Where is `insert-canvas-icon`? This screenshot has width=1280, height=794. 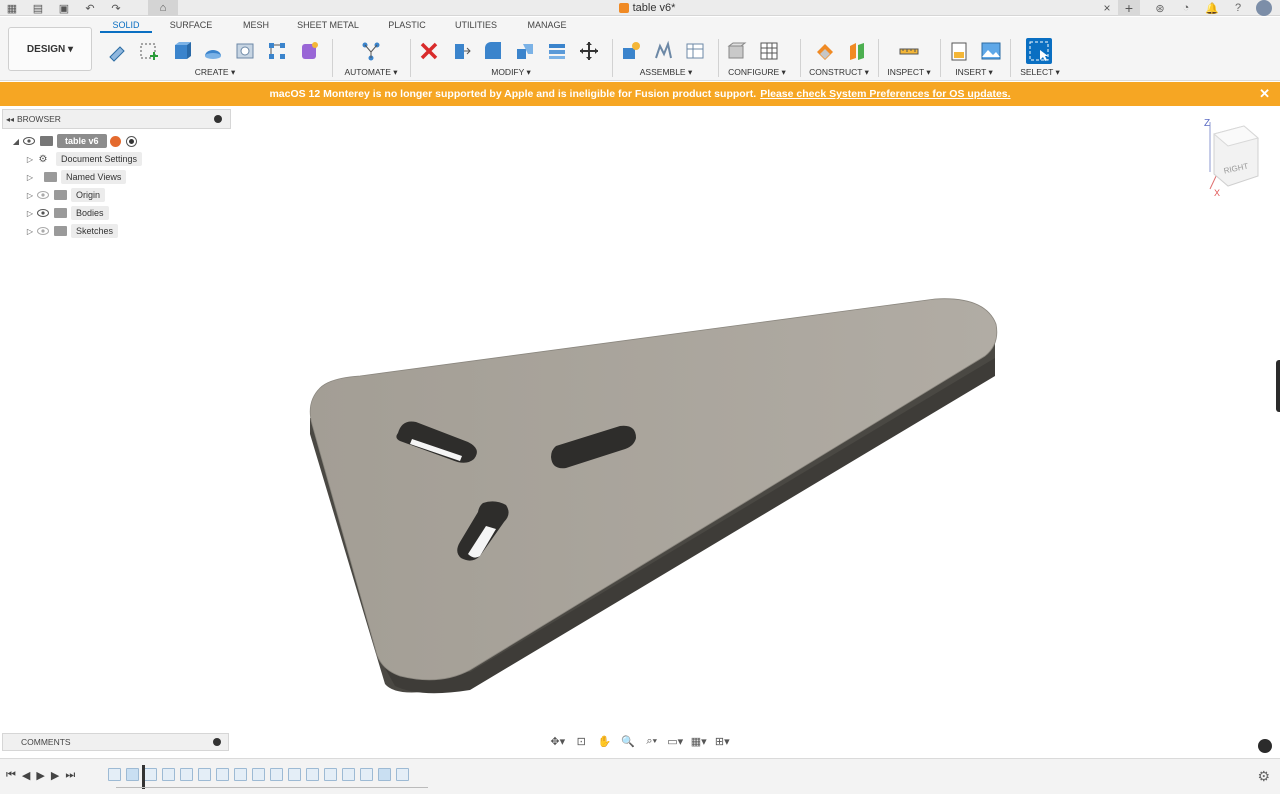
insert-canvas-icon is located at coordinates (991, 51).